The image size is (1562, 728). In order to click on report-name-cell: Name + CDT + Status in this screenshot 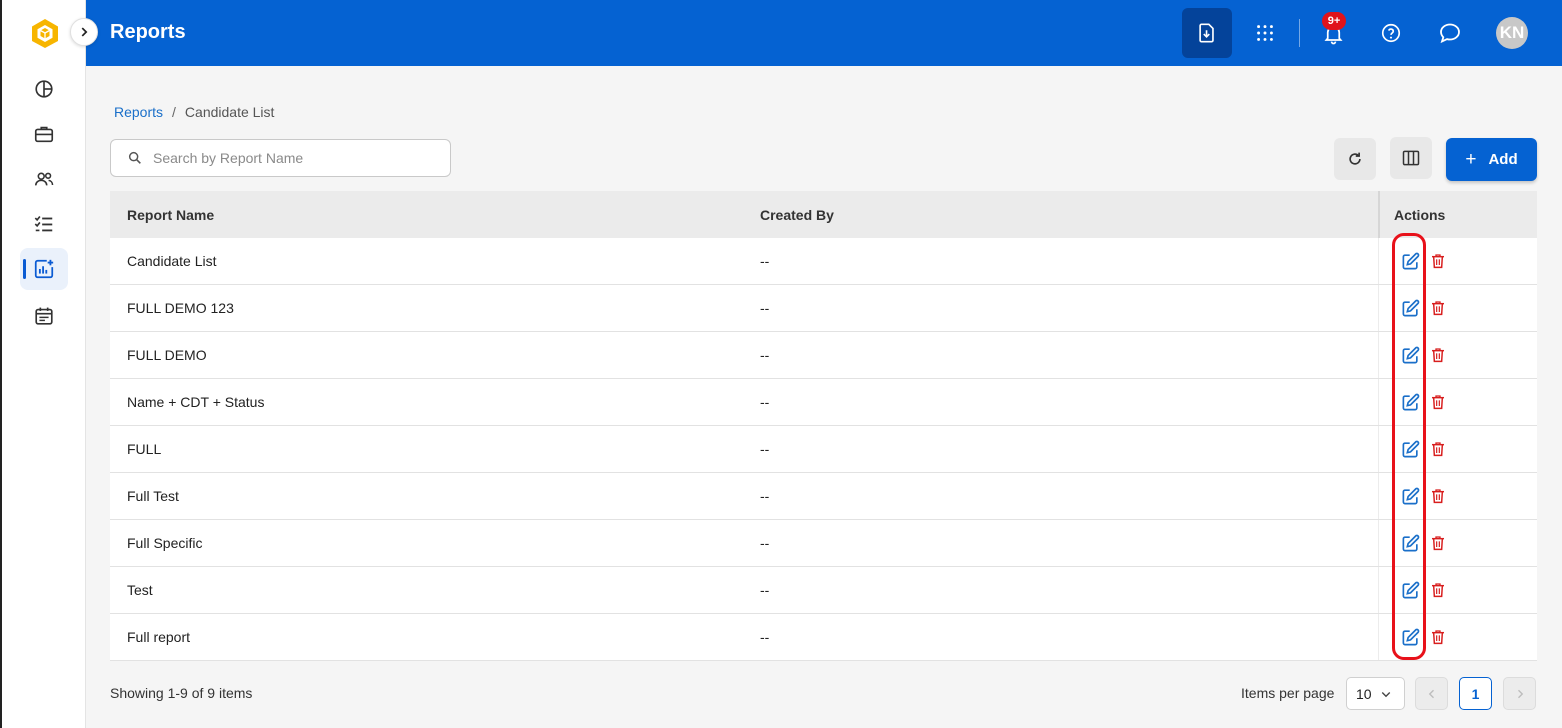, I will do `click(195, 402)`.